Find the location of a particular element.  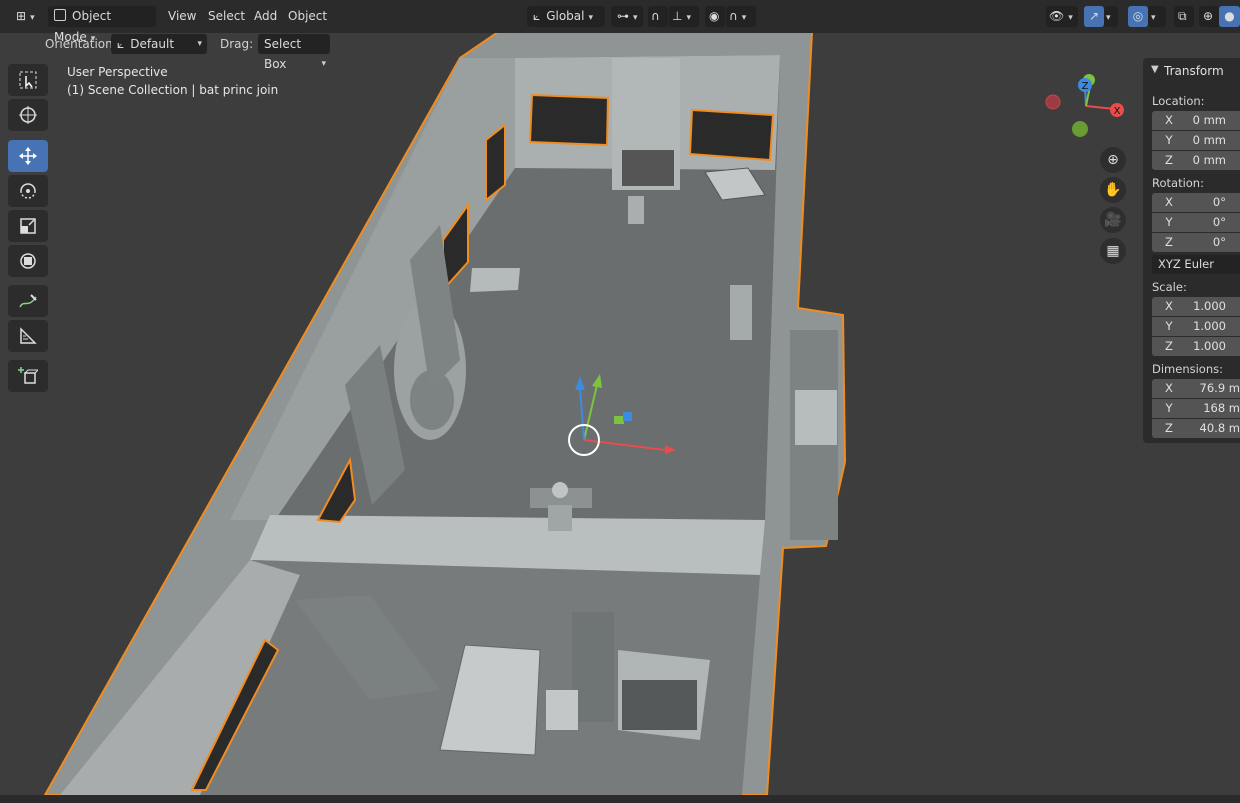

tool-move is located at coordinates (28, 156).